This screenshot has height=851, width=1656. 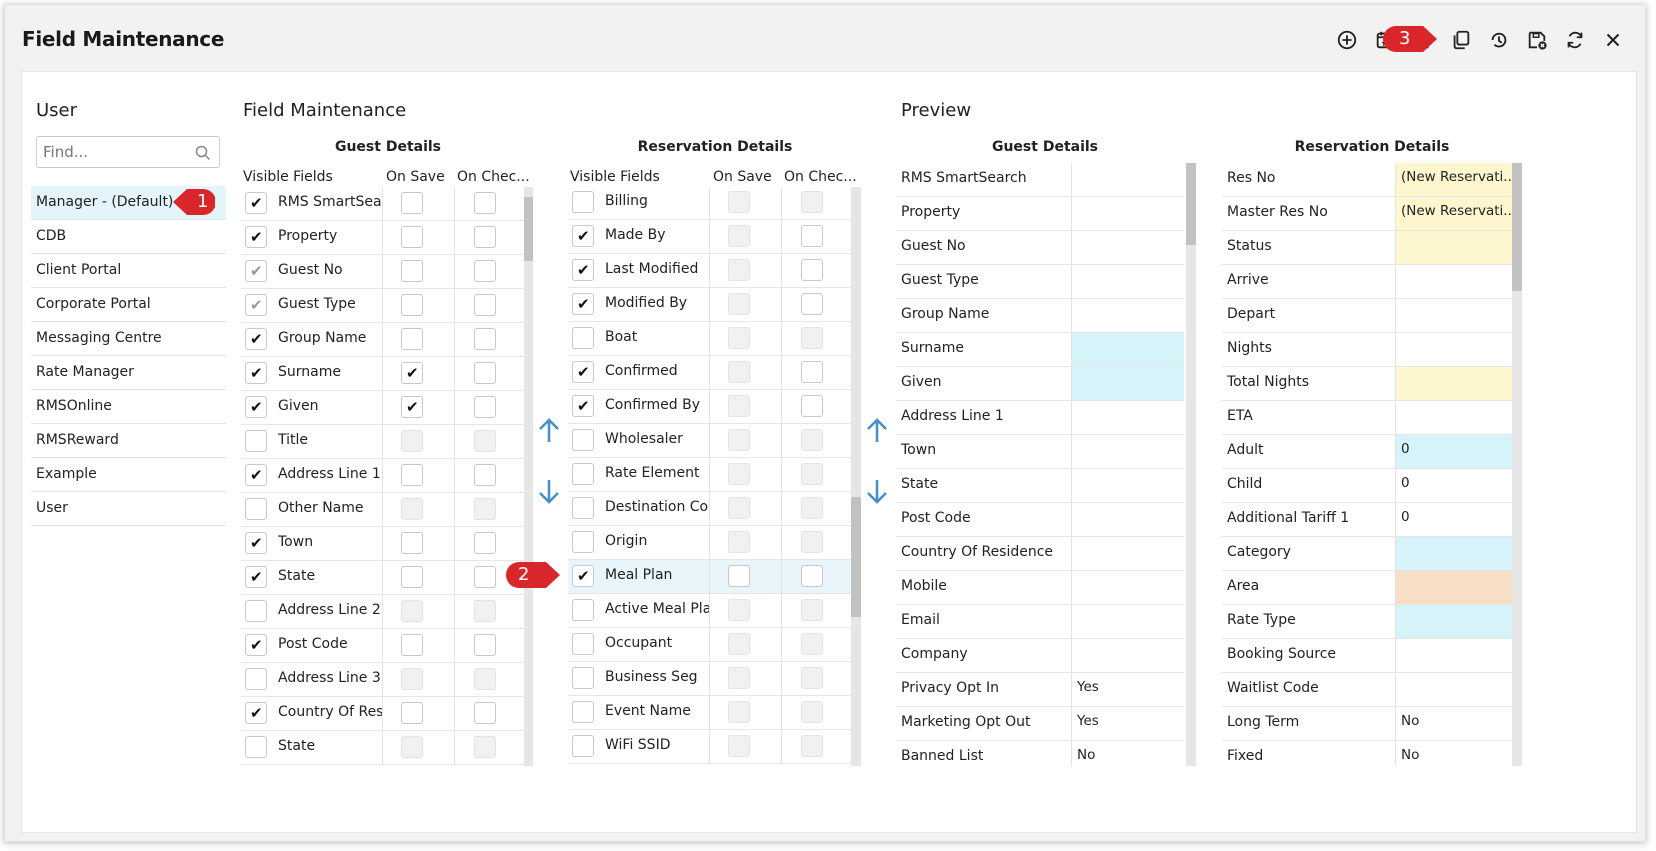 I want to click on preview-reservation-scrollbar, so click(x=1517, y=464).